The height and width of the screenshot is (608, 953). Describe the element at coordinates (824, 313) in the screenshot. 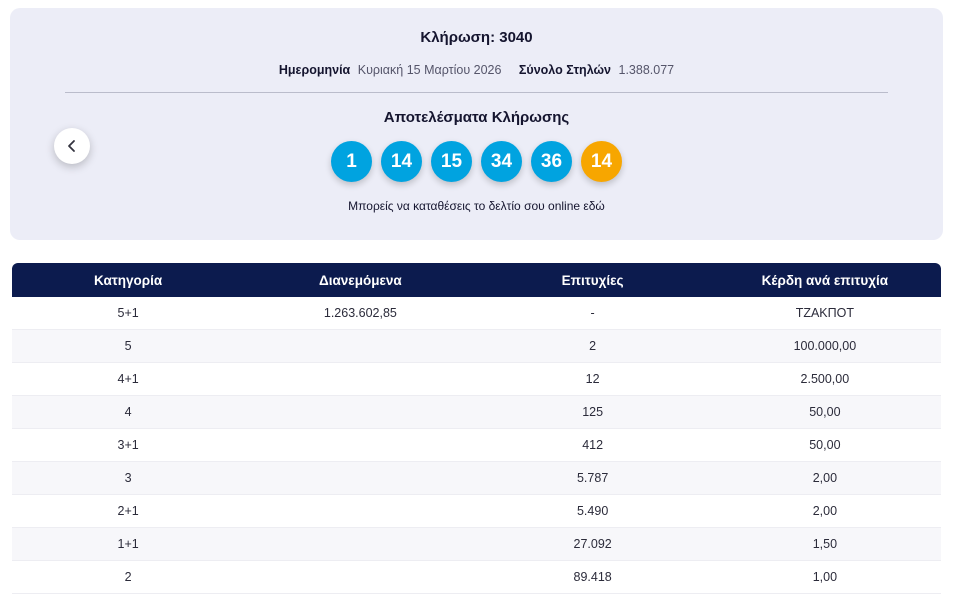

I see `table-cell: ΤΖΑΚΠΟΤ` at that location.